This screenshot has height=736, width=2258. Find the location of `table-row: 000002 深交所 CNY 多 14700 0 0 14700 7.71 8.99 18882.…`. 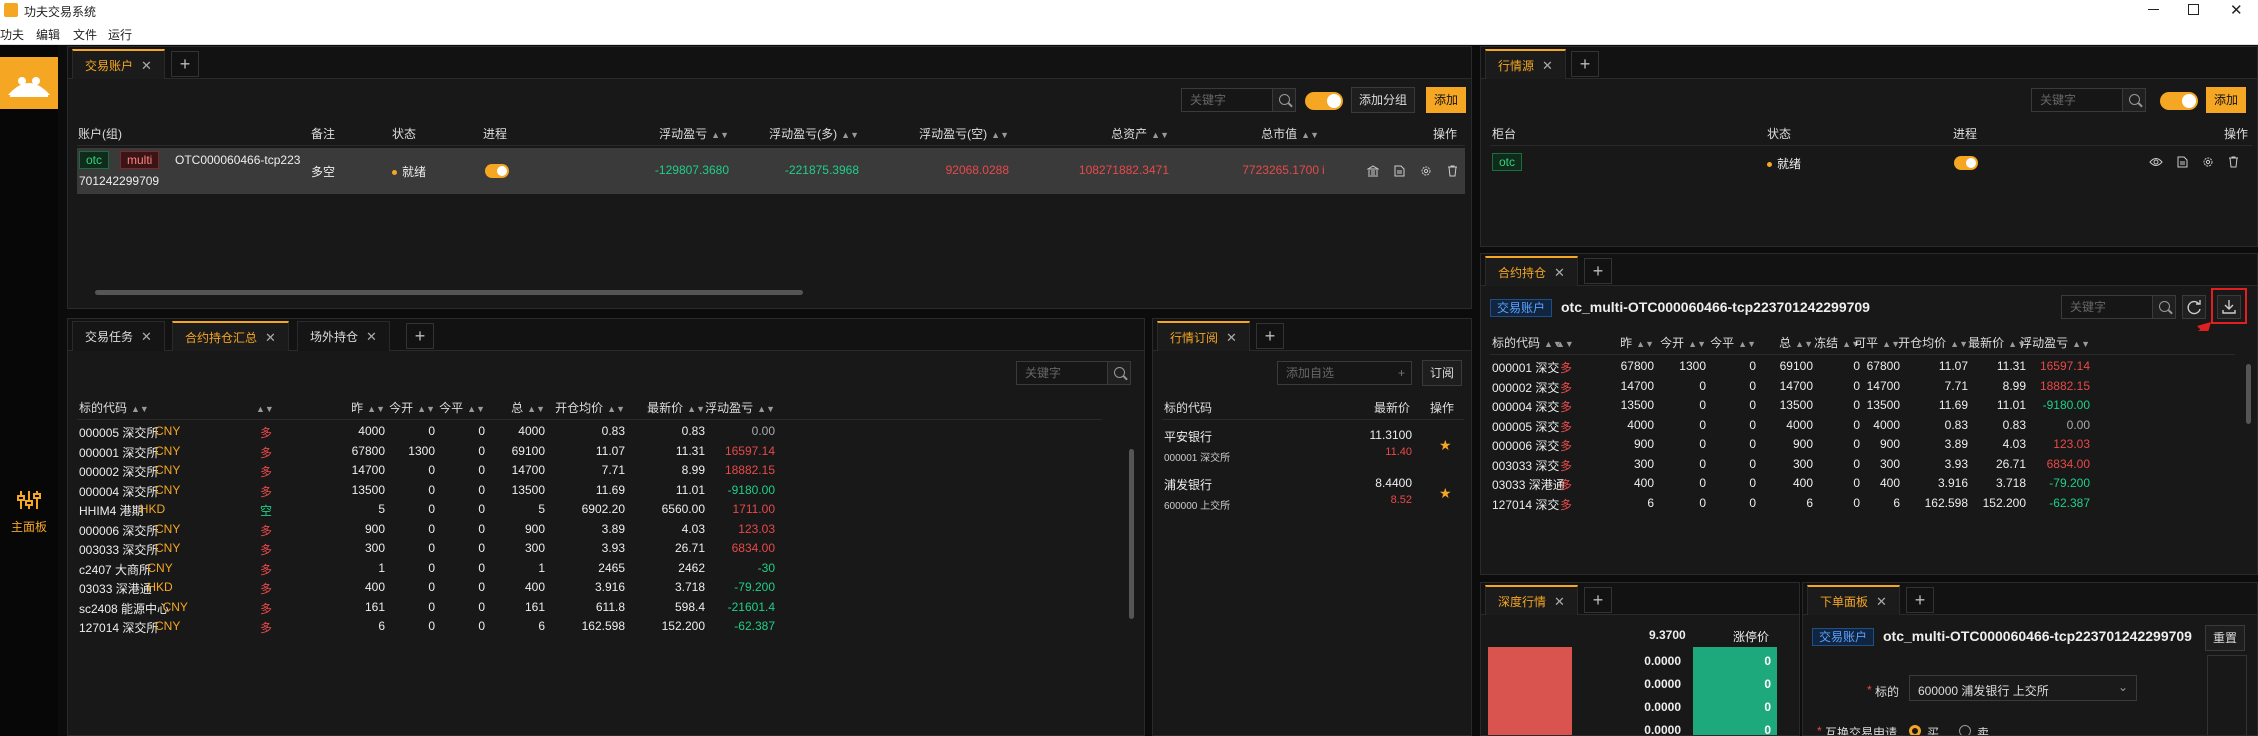

table-row: 000002 深交所 CNY 多 14700 0 0 14700 7.71 8.99 18882.… is located at coordinates (589, 470).